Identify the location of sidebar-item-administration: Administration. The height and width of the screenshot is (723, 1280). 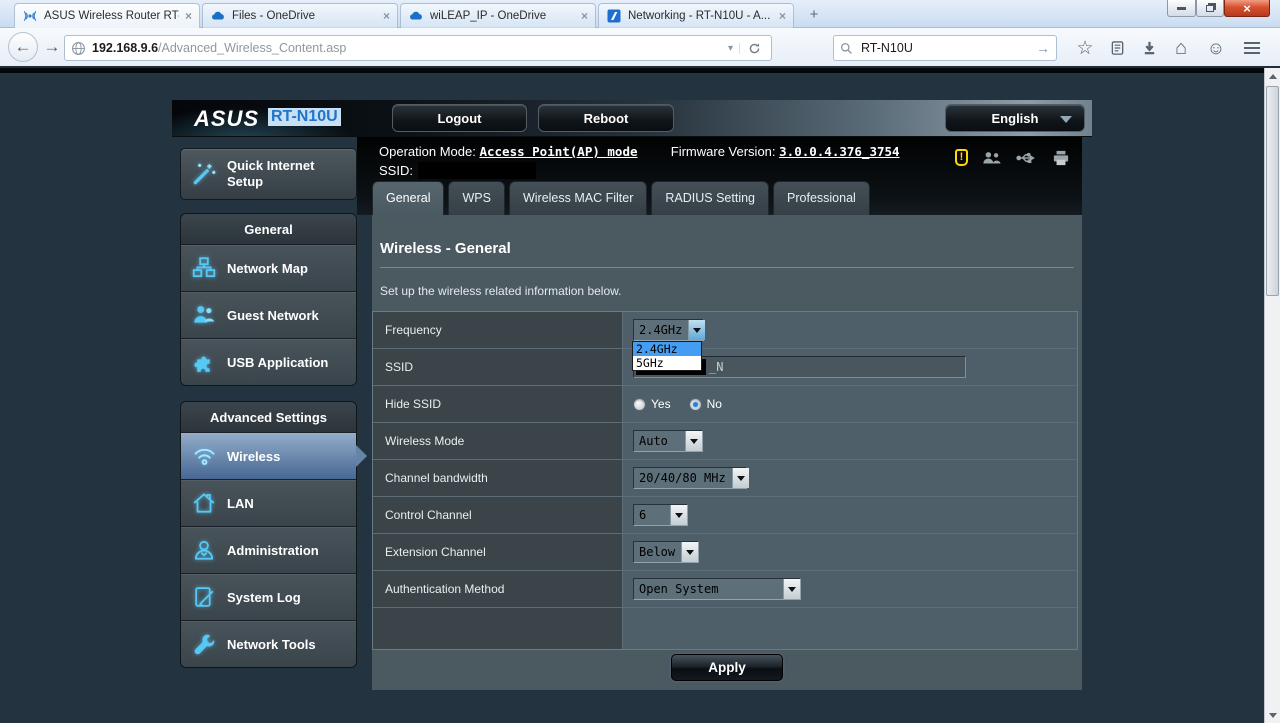
(268, 549).